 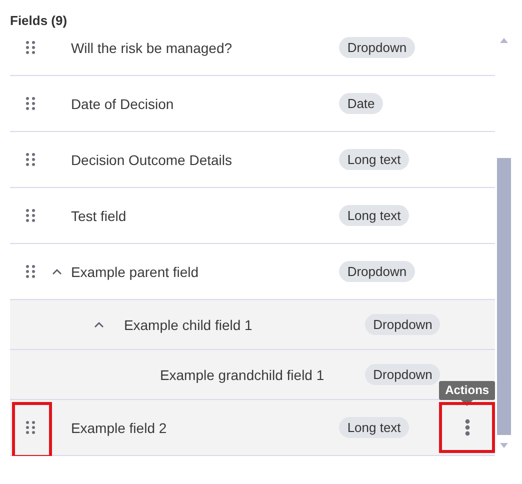 What do you see at coordinates (151, 160) in the screenshot?
I see `field-label: Decision Outcome Details` at bounding box center [151, 160].